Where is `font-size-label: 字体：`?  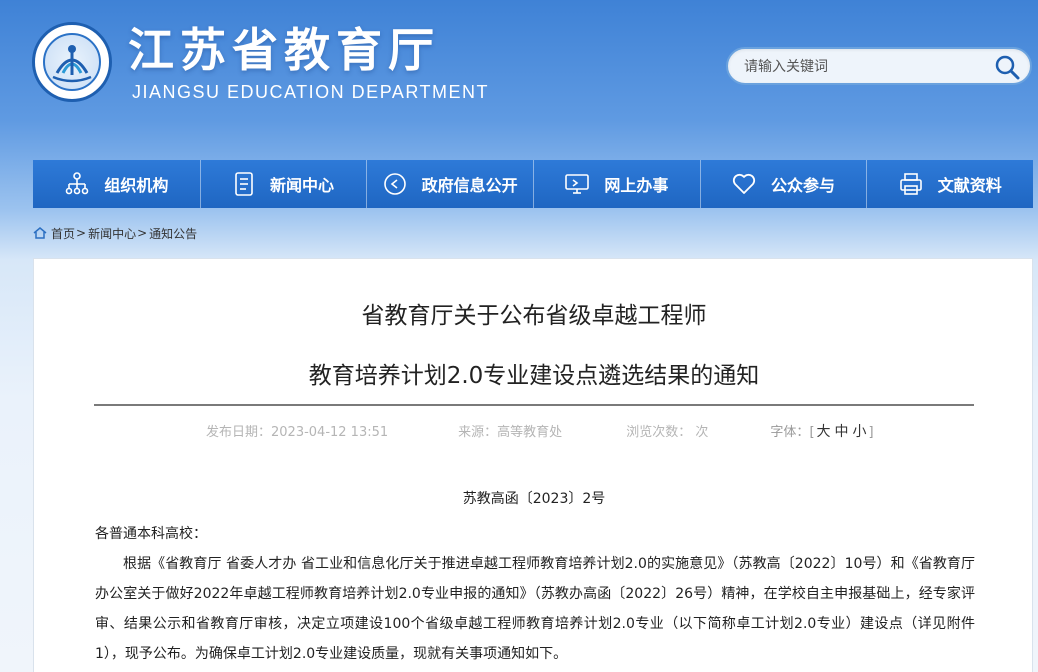 font-size-label: 字体： is located at coordinates (790, 432).